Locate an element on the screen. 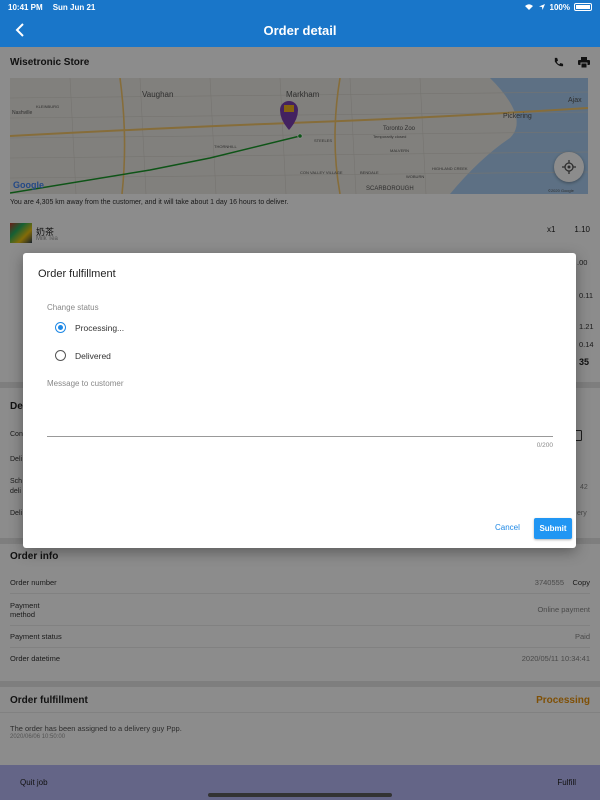  radio-delivered-label: Delivered is located at coordinates (93, 355).